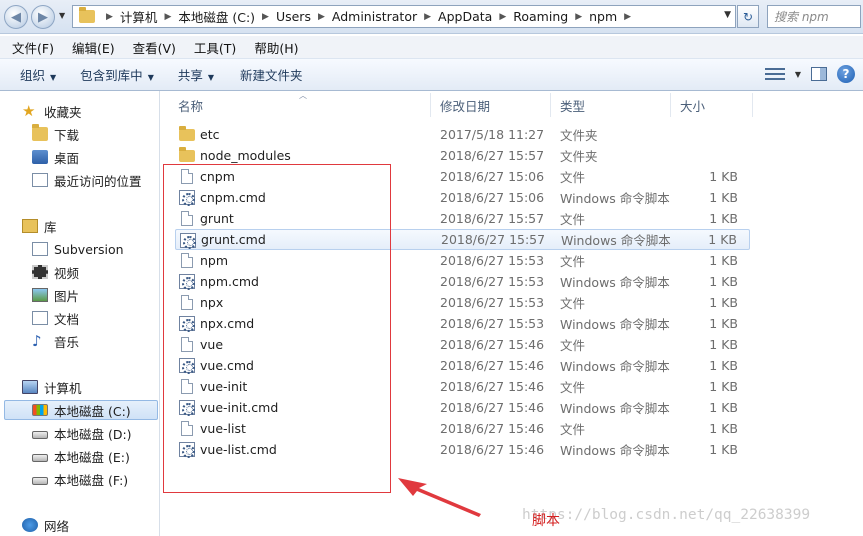  I want to click on file-name: vue, so click(212, 344).